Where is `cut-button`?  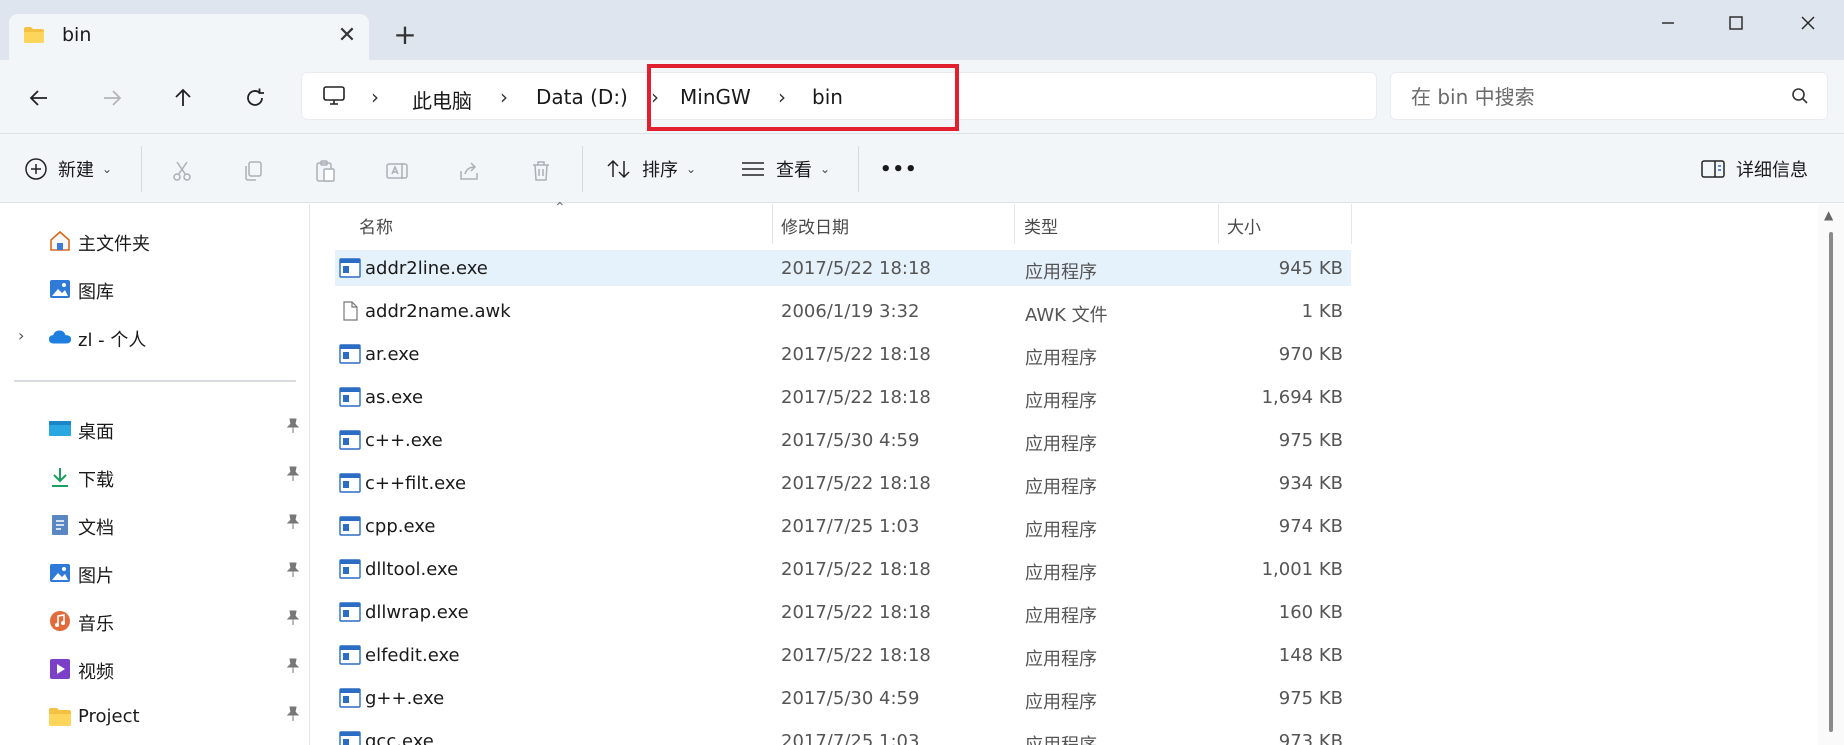
cut-button is located at coordinates (182, 171).